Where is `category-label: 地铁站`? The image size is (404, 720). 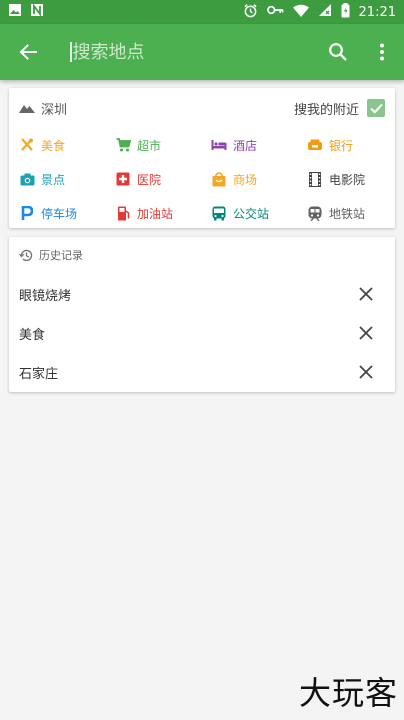
category-label: 地铁站 is located at coordinates (347, 213).